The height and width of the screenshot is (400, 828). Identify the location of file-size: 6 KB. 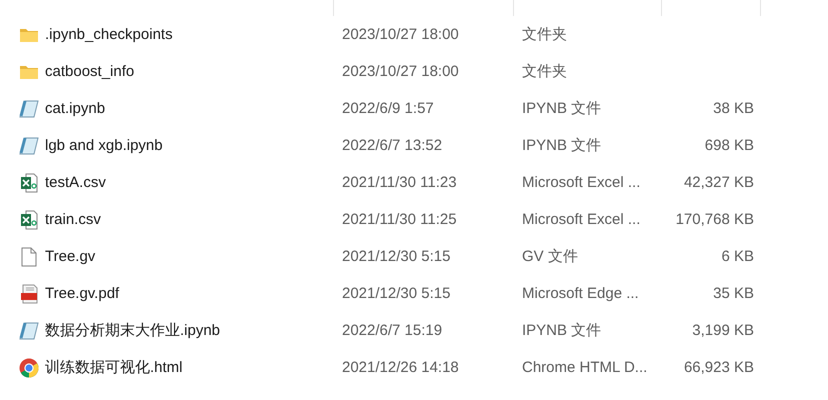
(737, 256).